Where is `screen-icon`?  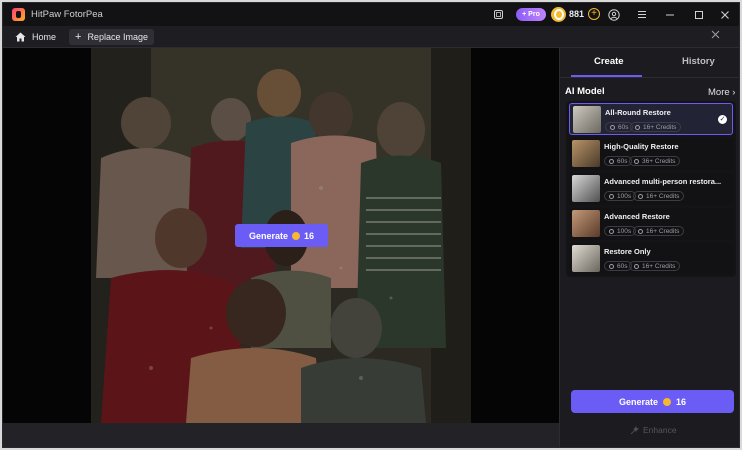
screen-icon is located at coordinates (498, 14).